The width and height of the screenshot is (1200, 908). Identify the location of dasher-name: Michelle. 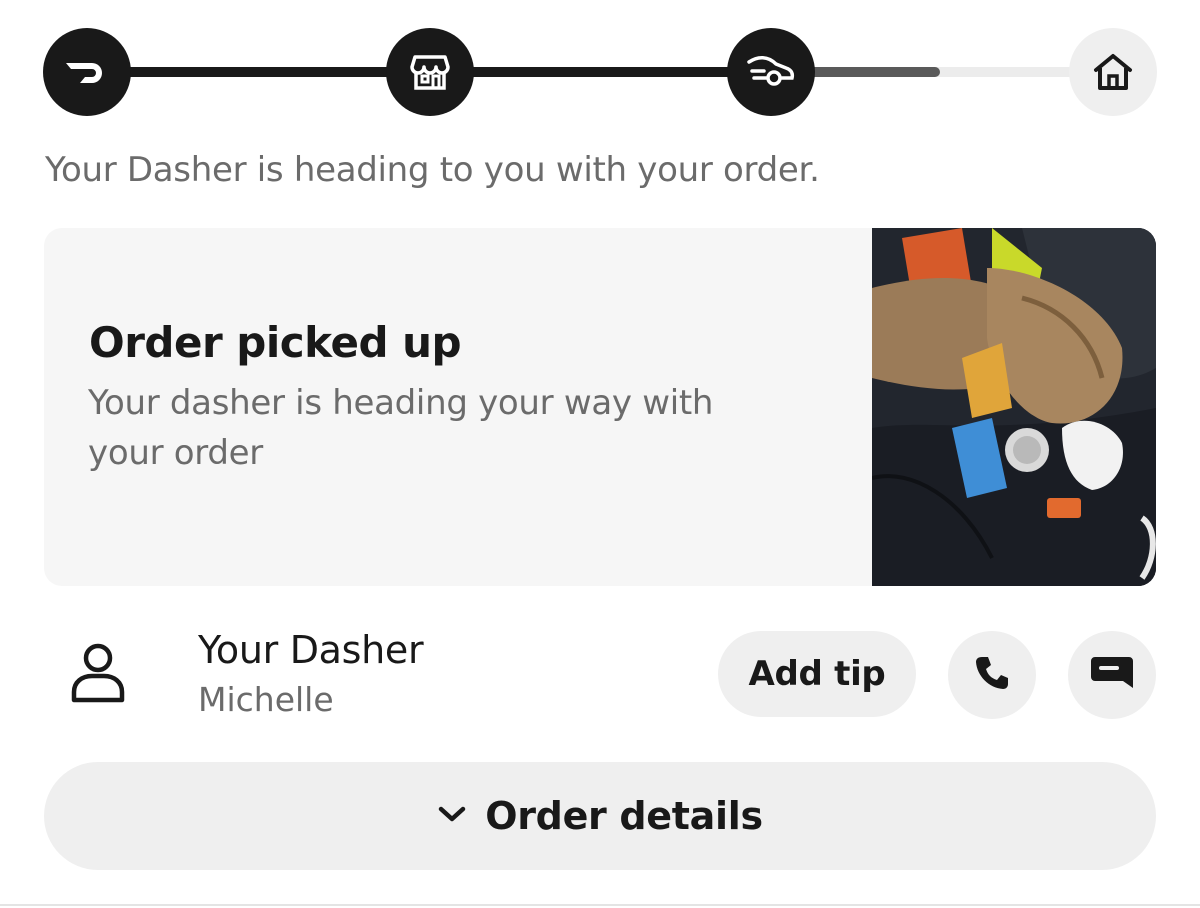
(266, 699).